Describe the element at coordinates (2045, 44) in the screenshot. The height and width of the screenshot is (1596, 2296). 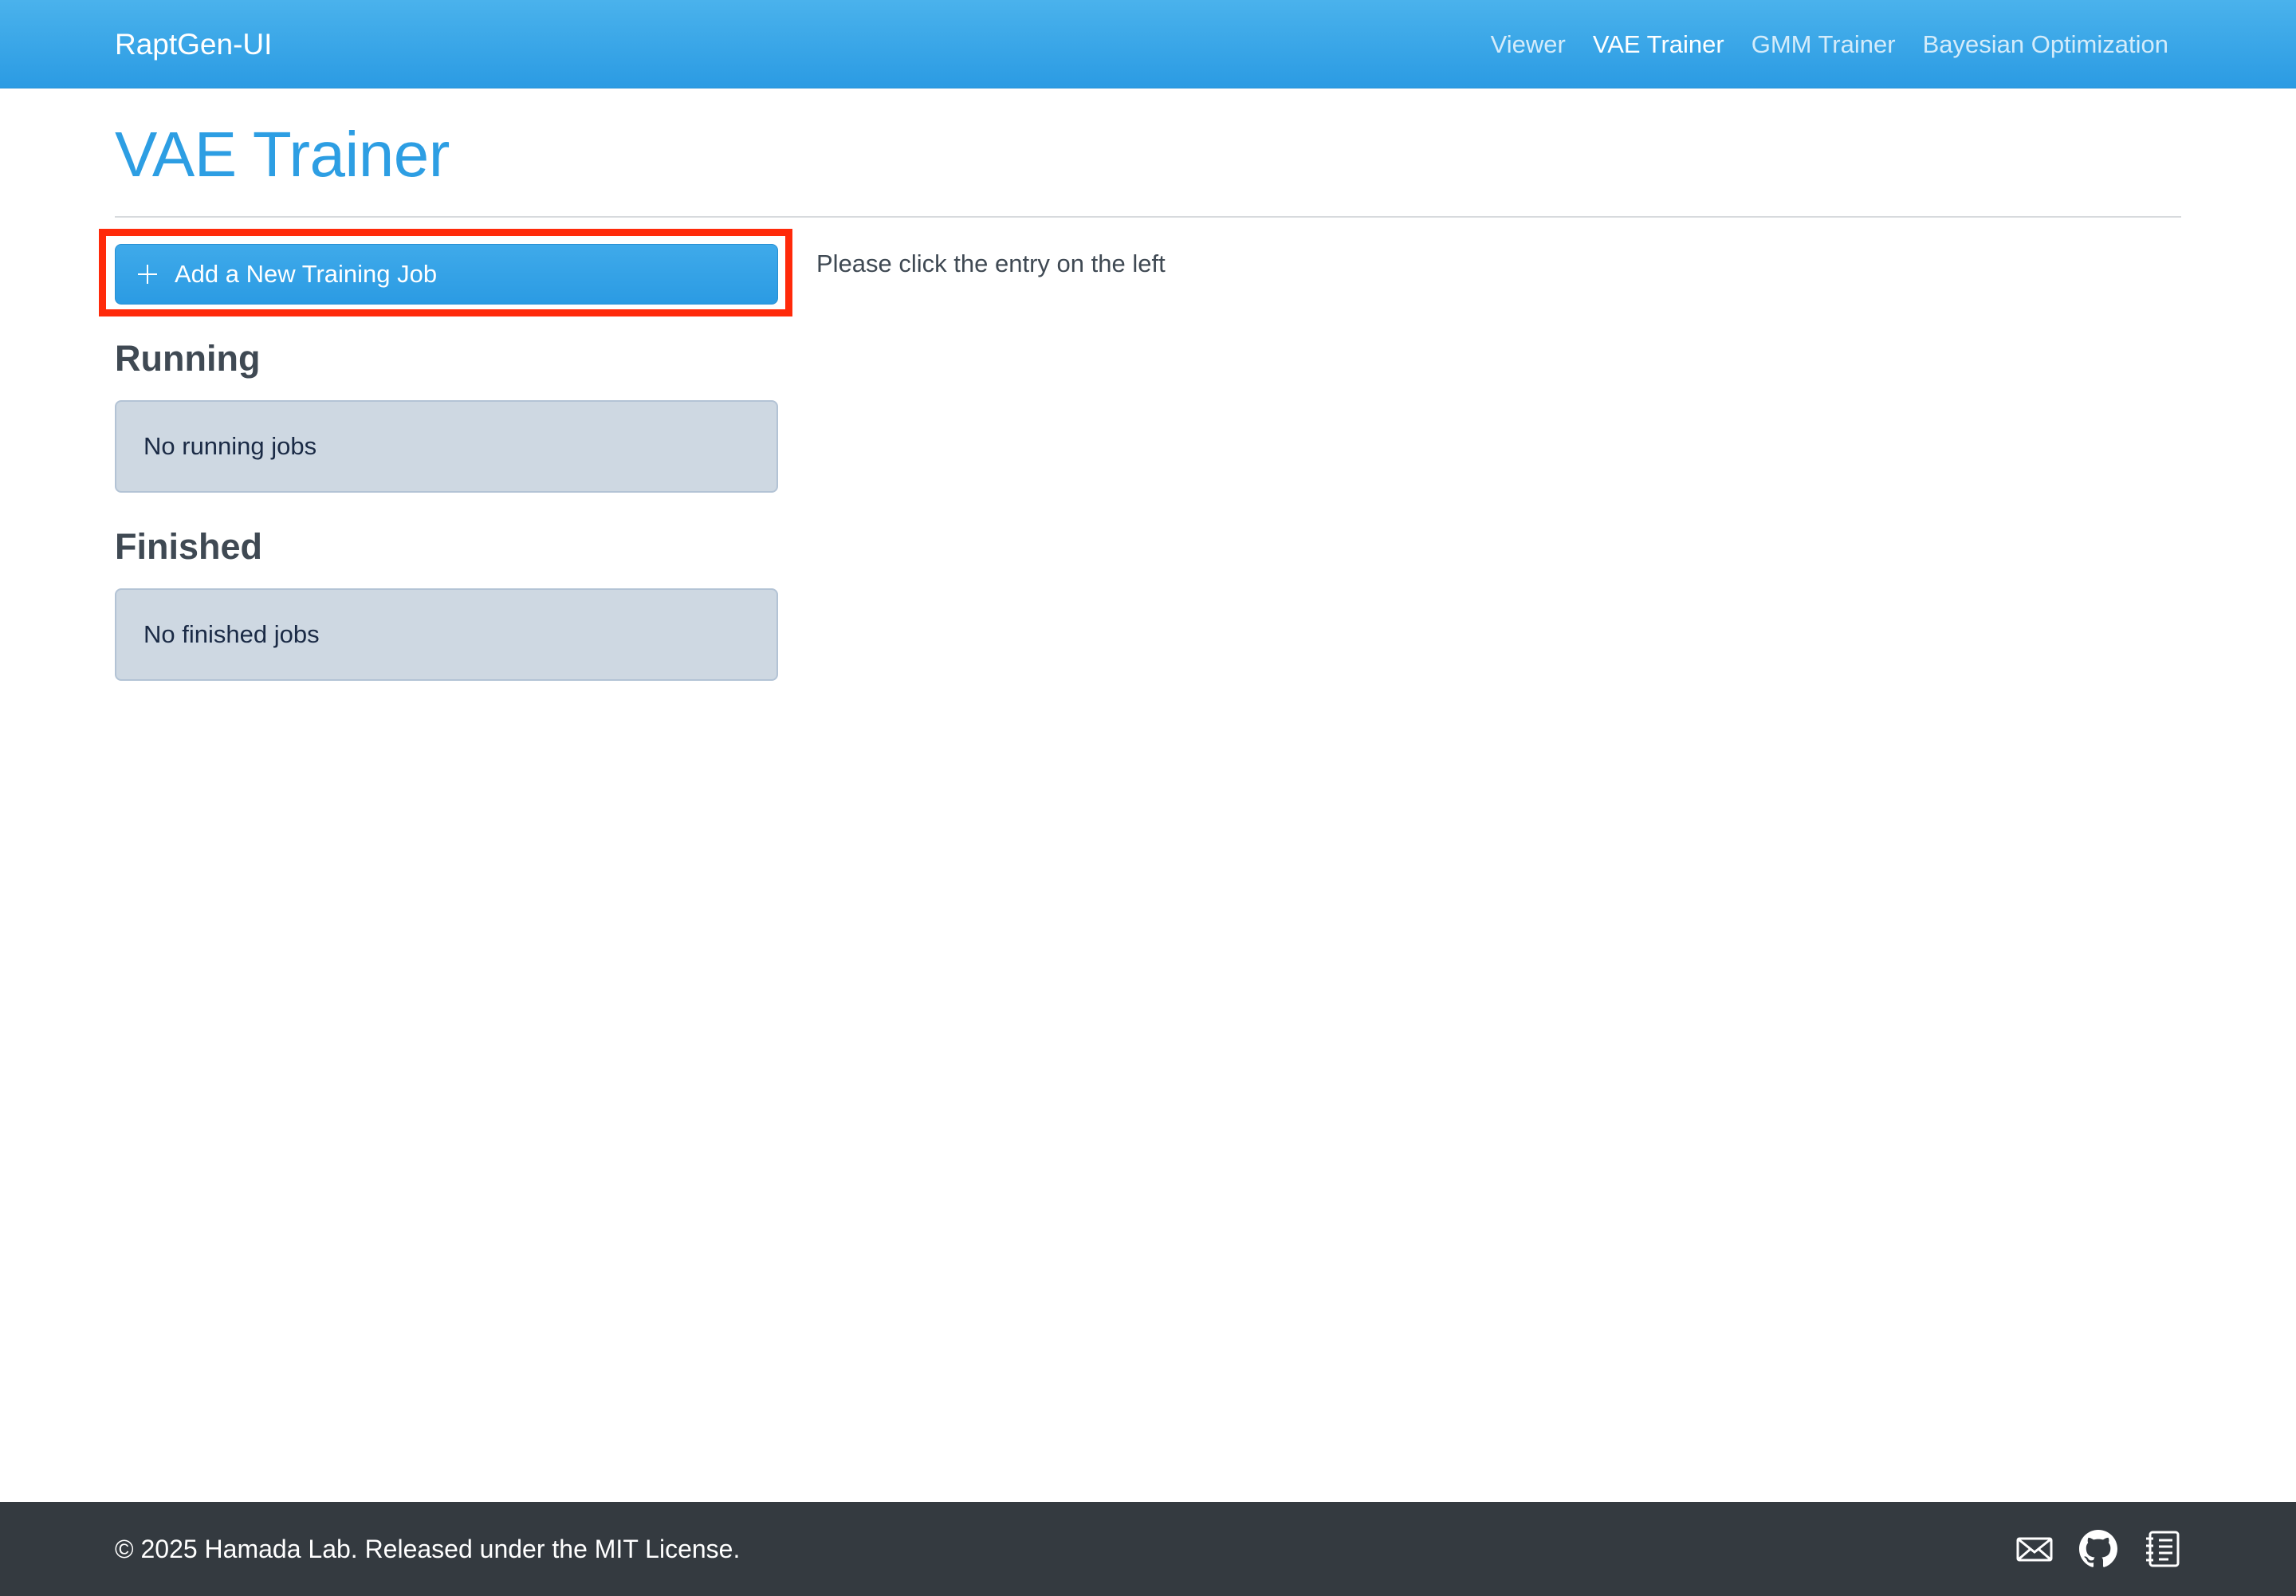
I see `nav-link-bayesian-optimization: Bayesian Optimization` at that location.